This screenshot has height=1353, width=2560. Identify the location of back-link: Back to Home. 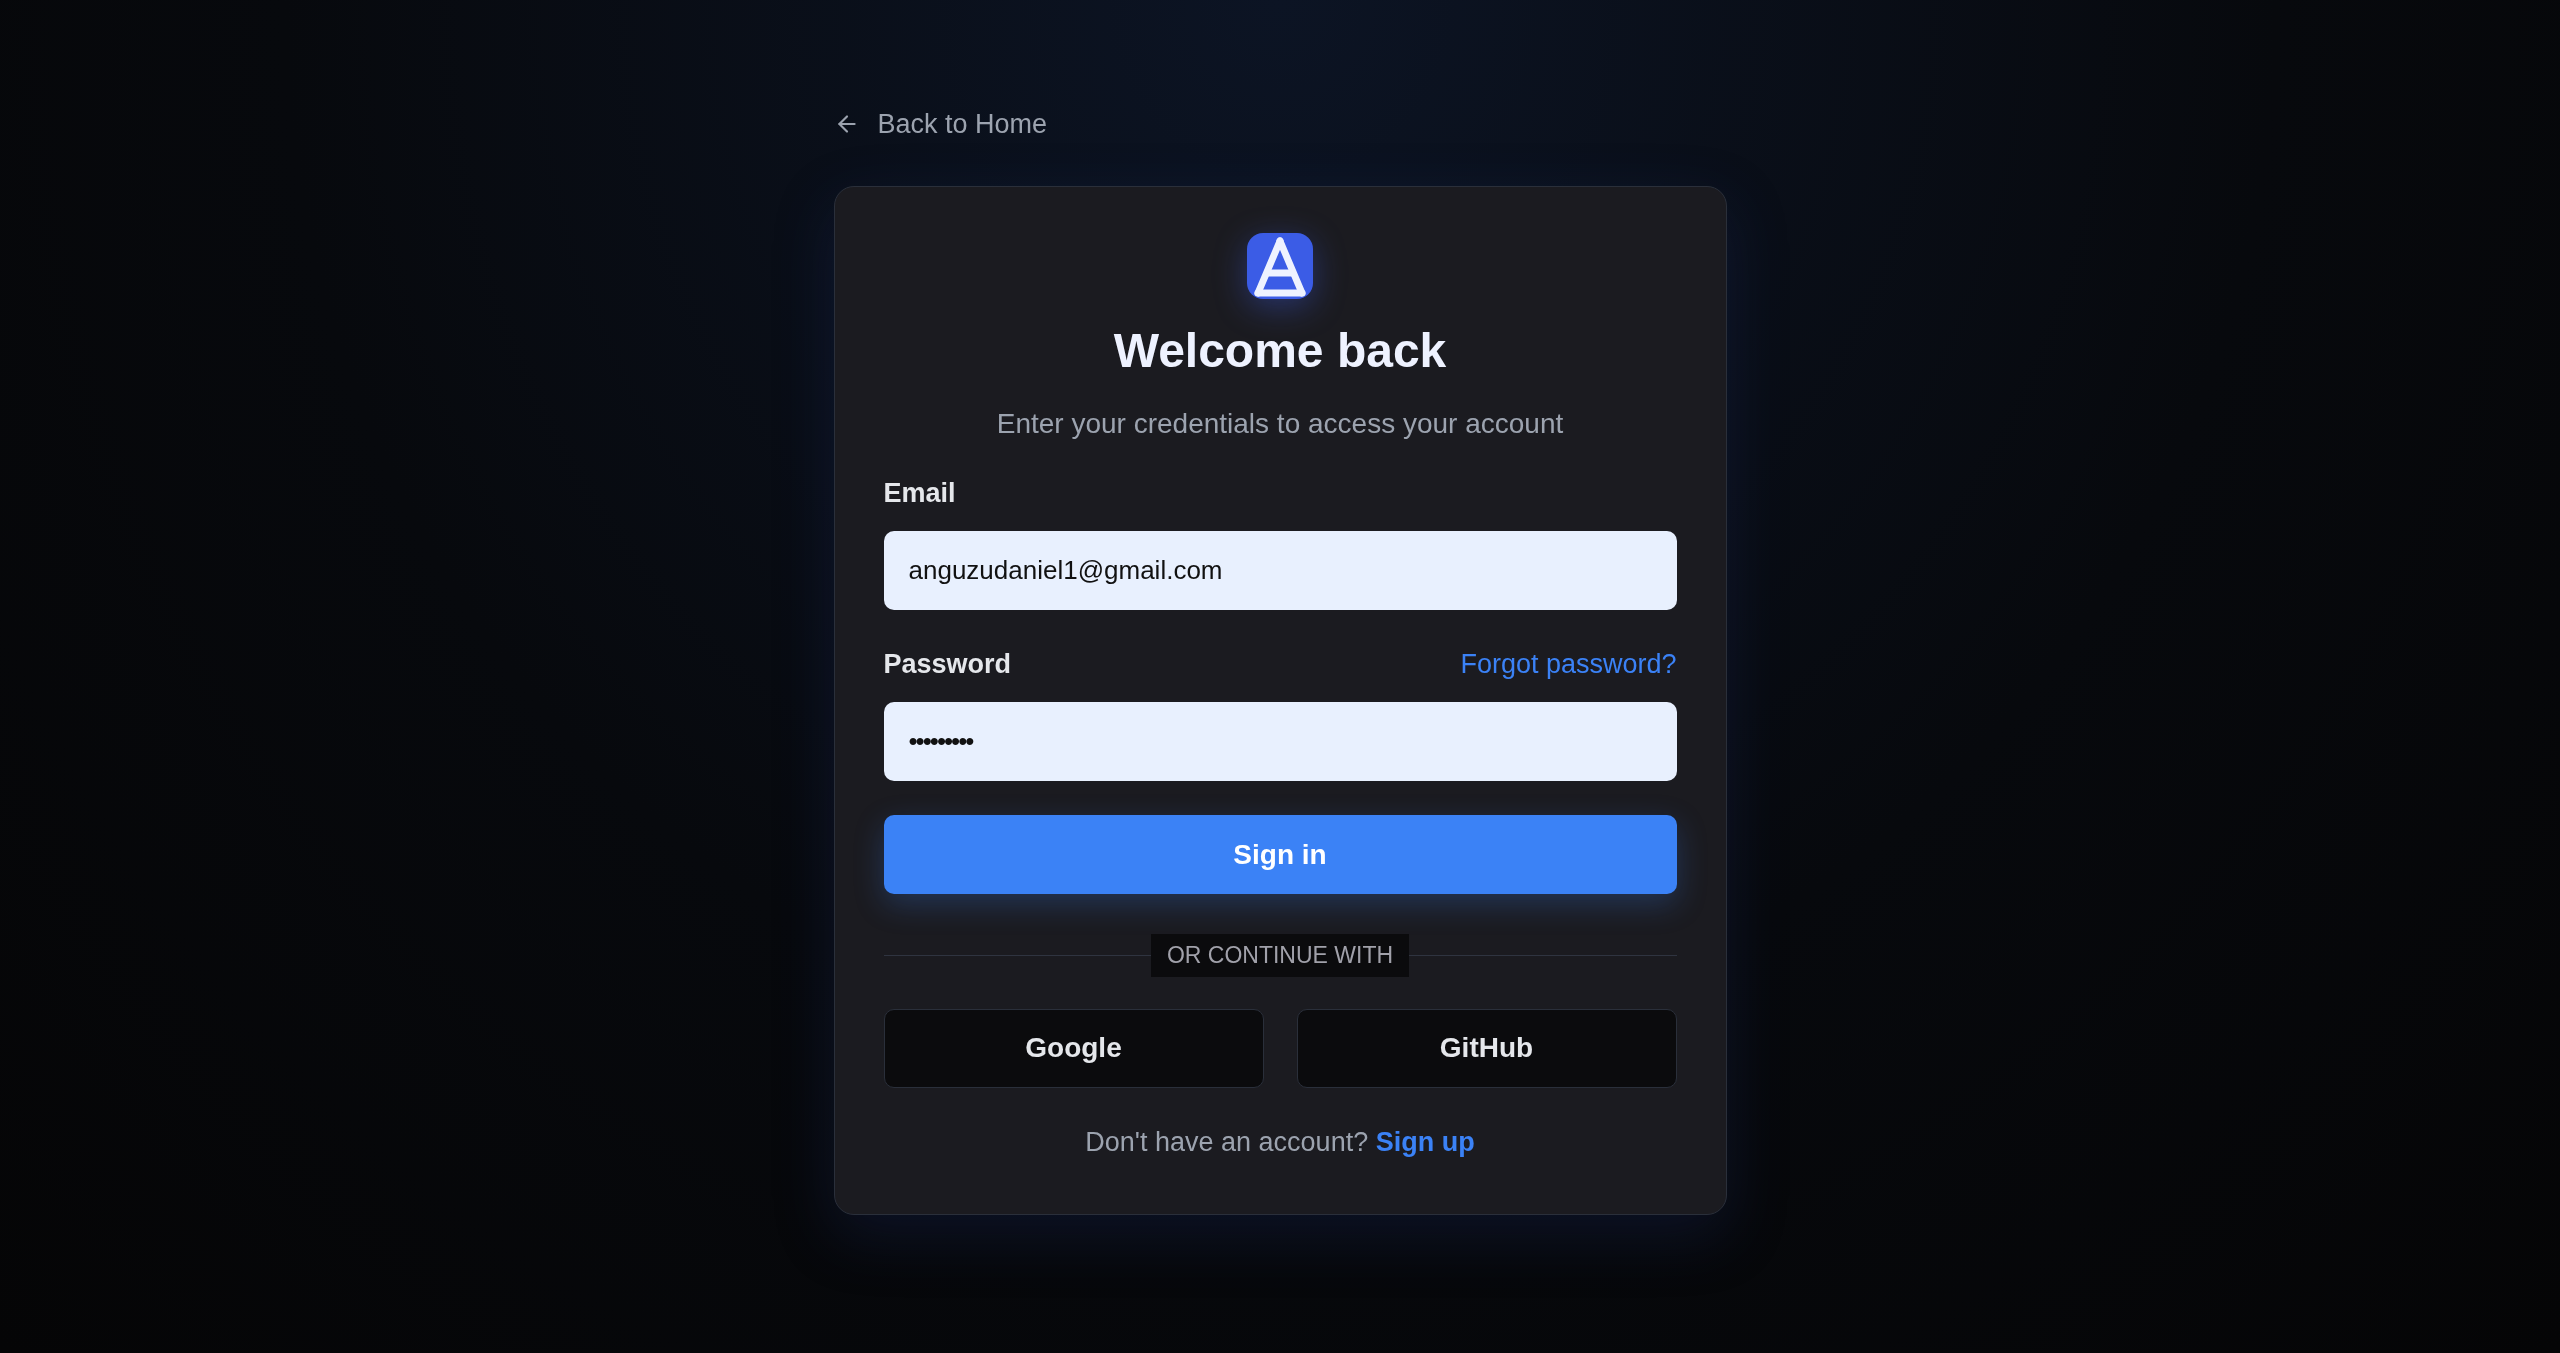
(940, 124).